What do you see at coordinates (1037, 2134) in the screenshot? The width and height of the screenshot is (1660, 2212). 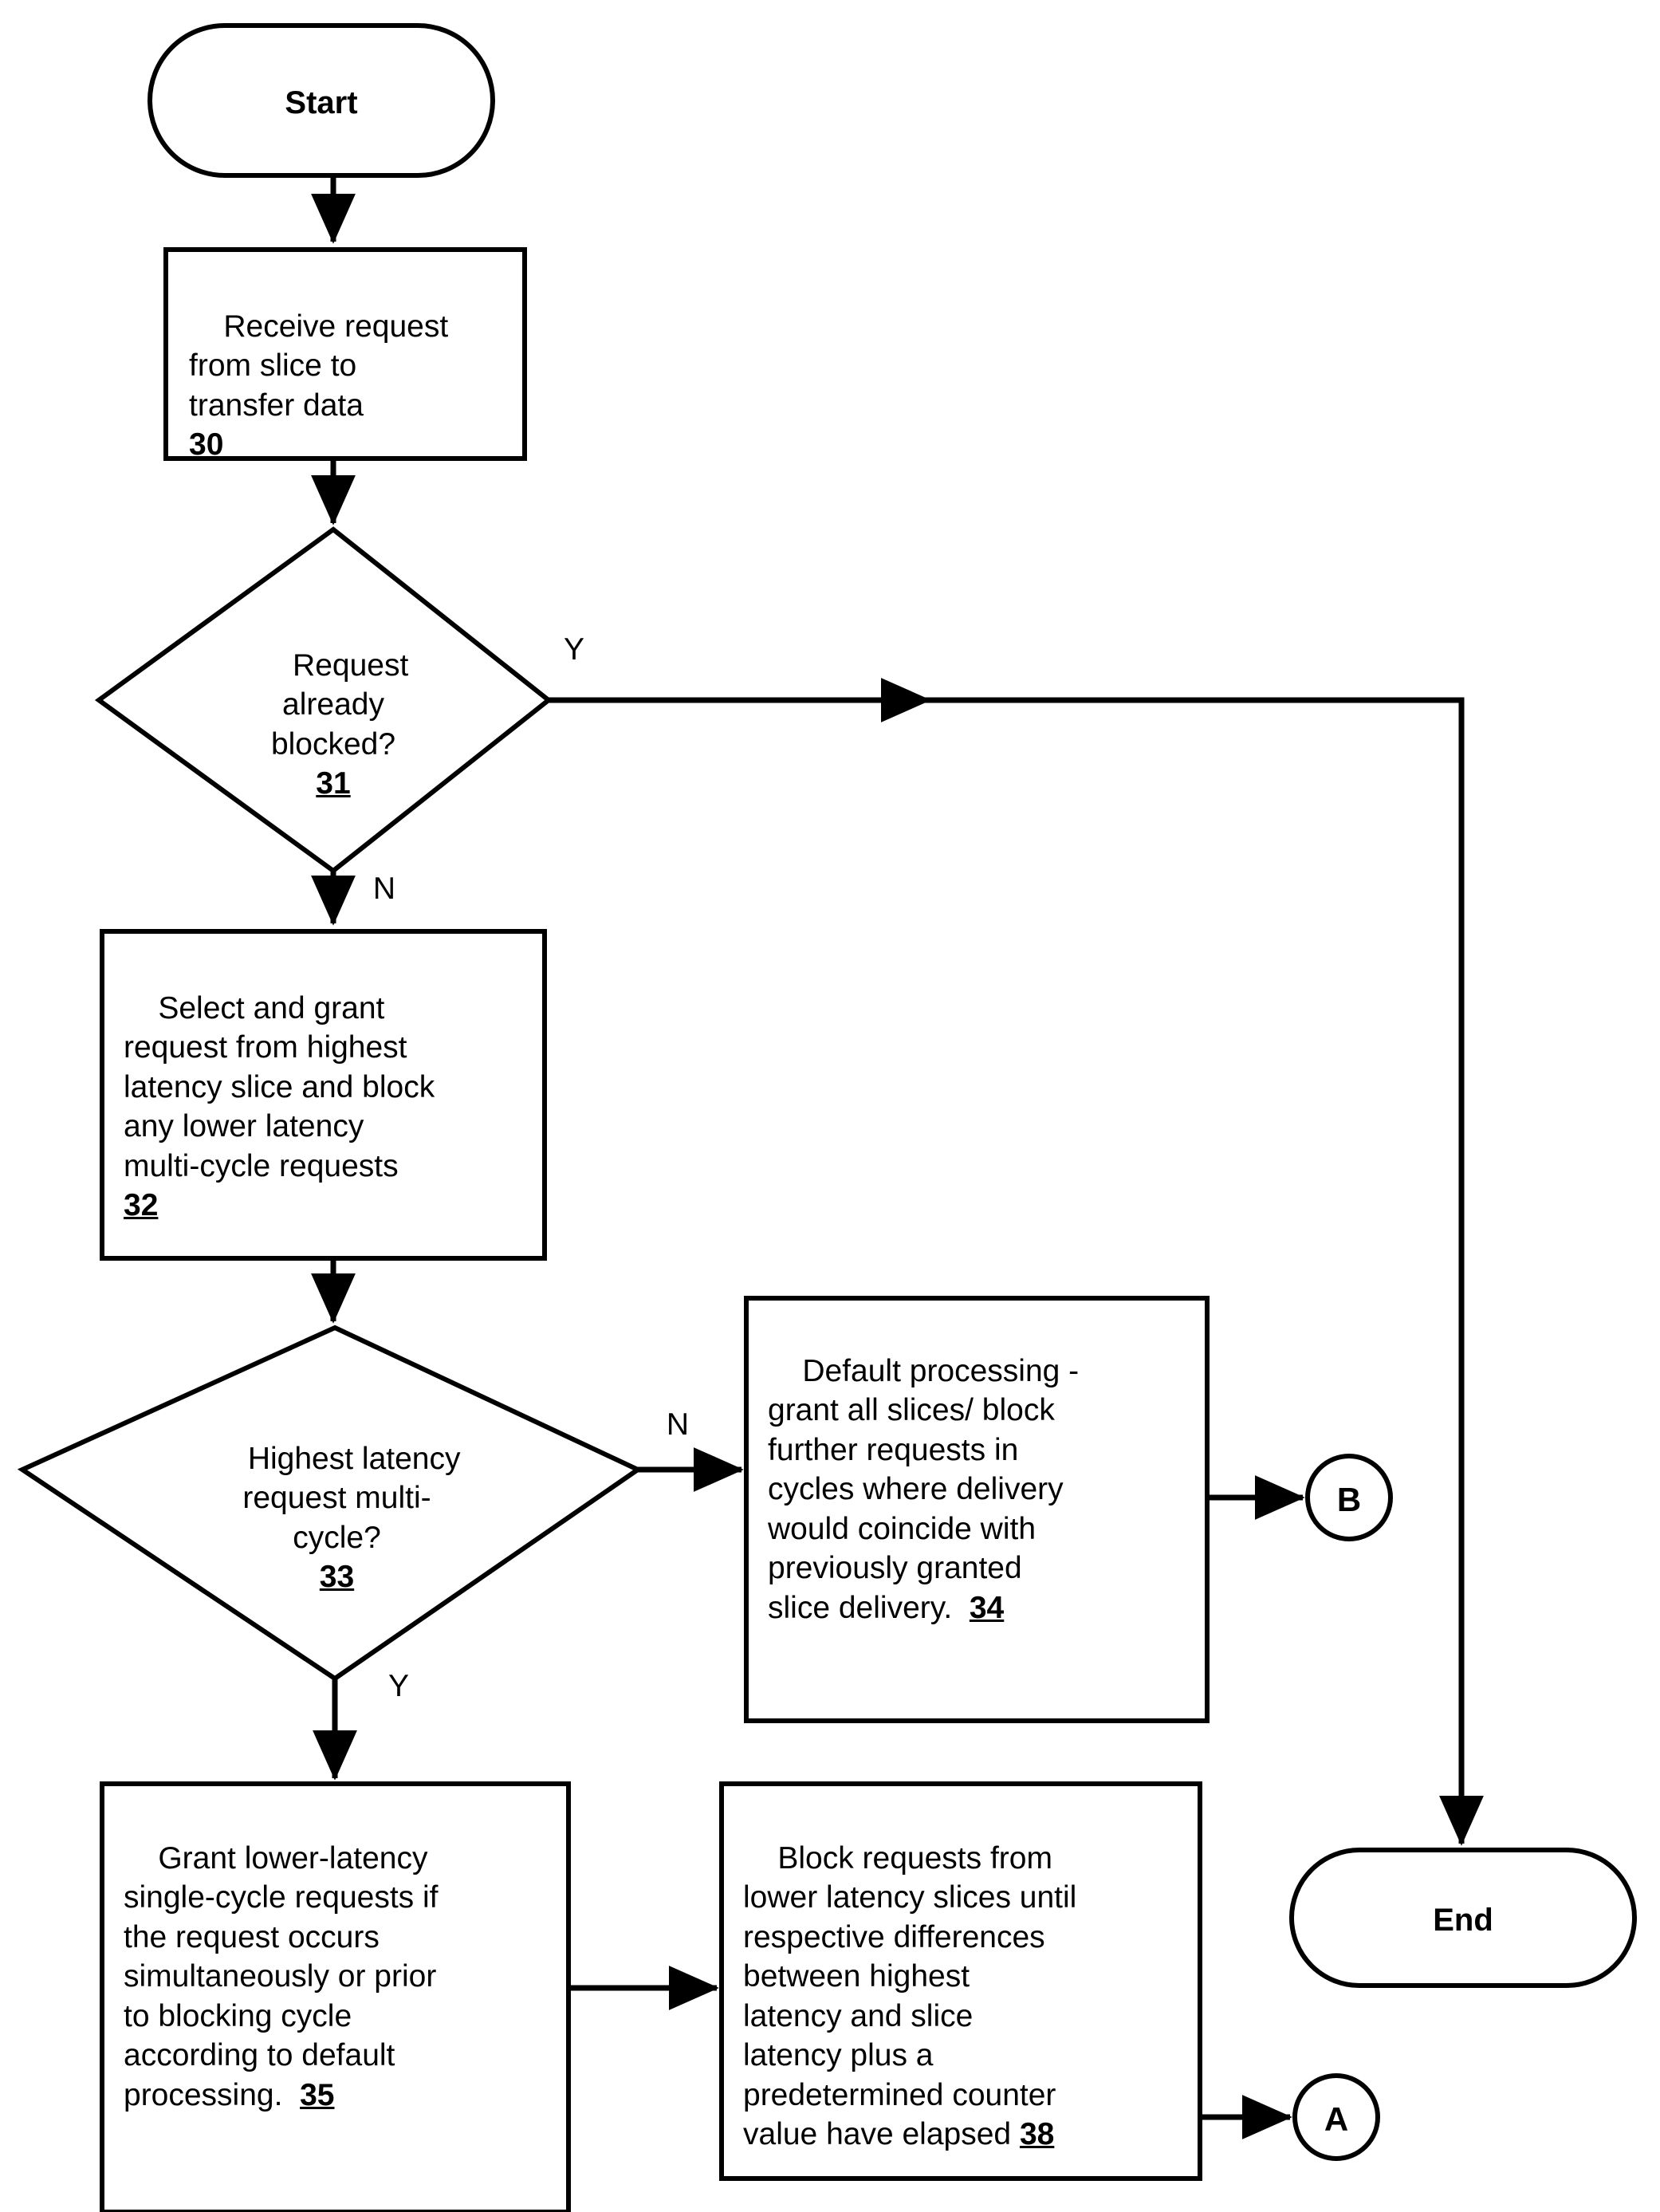 I see `block-requests-ref: 38` at bounding box center [1037, 2134].